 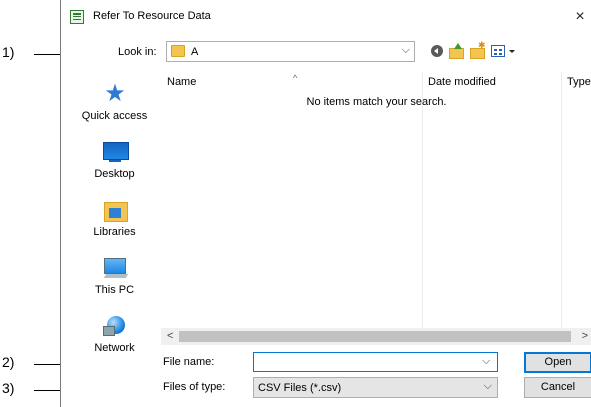 I want to click on scrollbar-thumb, so click(x=375, y=336).